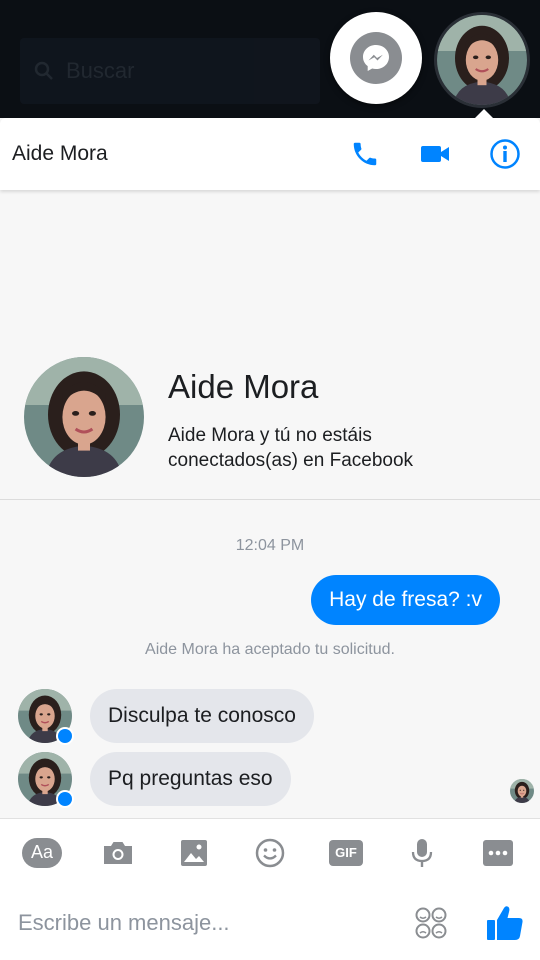 The image size is (540, 960). What do you see at coordinates (190, 779) in the screenshot?
I see `incoming-message: Pq preguntas eso` at bounding box center [190, 779].